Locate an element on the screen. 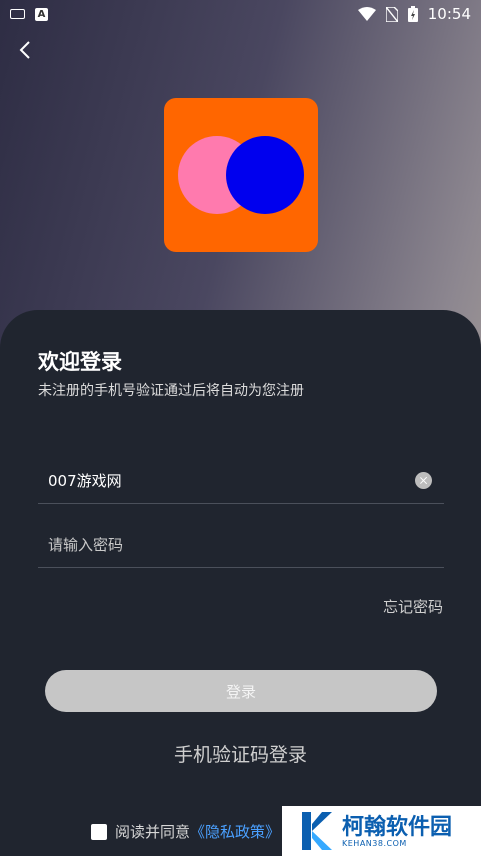  sms-login-link: 手机验证码登录 is located at coordinates (240, 753).